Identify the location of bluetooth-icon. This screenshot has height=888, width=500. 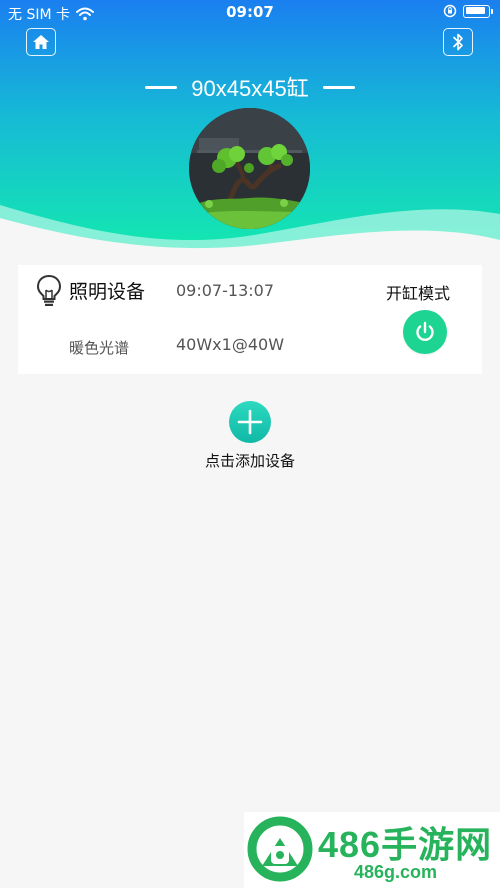
(458, 42).